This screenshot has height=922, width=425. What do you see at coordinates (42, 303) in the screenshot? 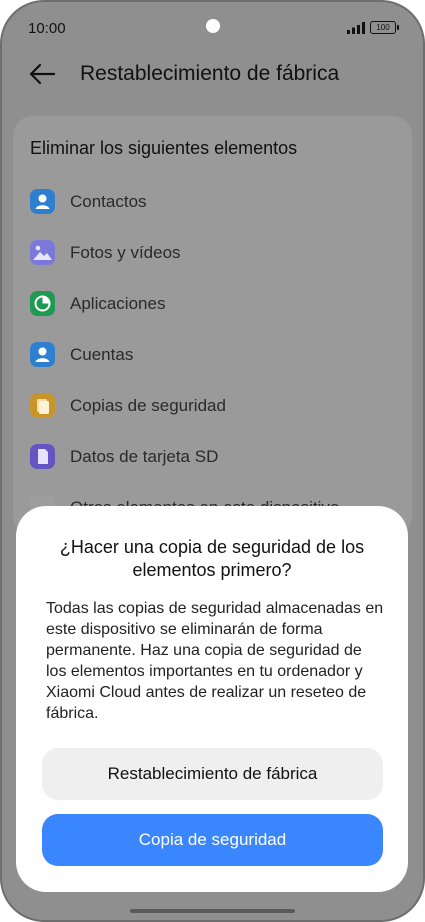
I see `apps-icon` at bounding box center [42, 303].